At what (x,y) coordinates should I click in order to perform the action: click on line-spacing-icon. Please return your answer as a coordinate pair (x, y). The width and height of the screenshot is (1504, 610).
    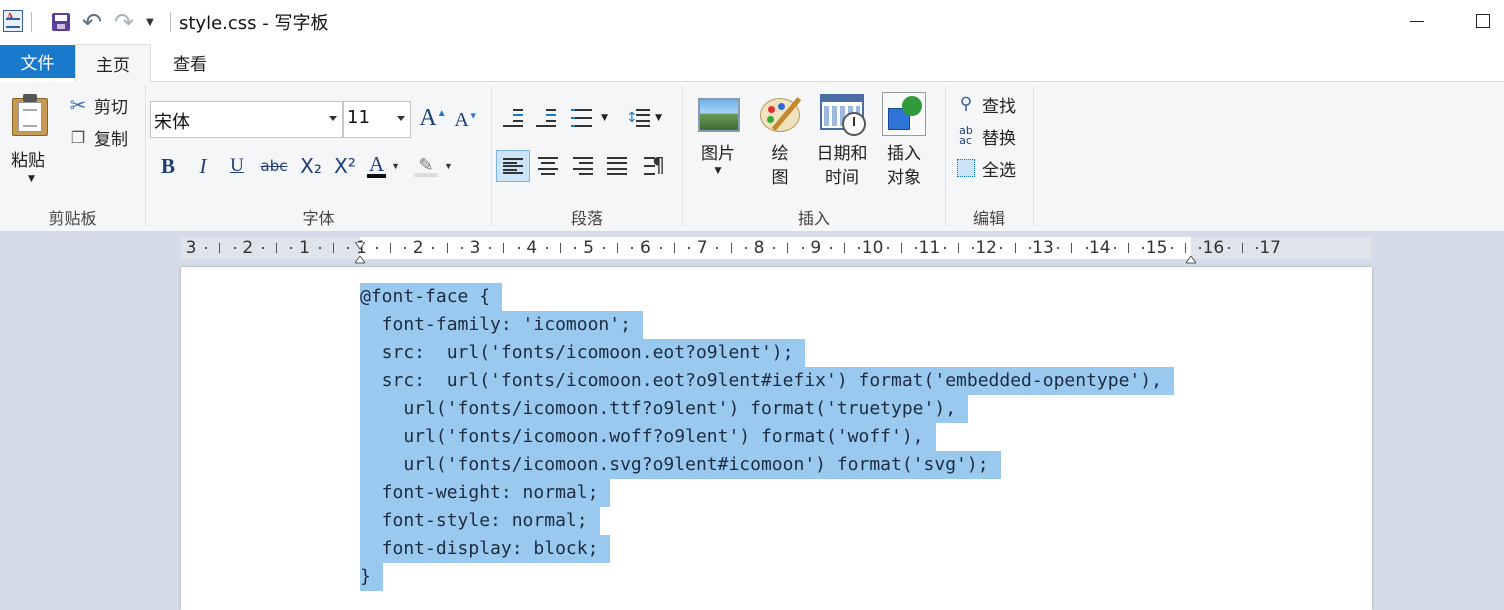
    Looking at the image, I should click on (643, 118).